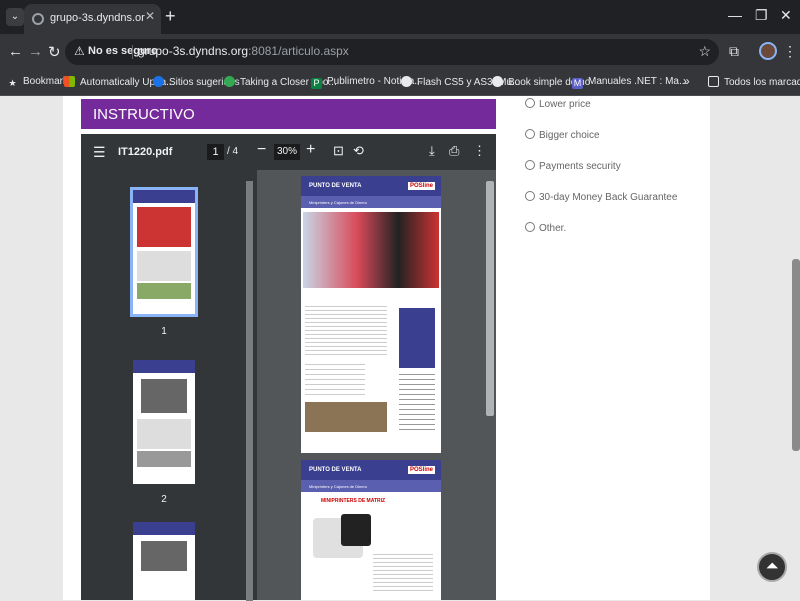  What do you see at coordinates (132, 52) in the screenshot?
I see `divider` at bounding box center [132, 52].